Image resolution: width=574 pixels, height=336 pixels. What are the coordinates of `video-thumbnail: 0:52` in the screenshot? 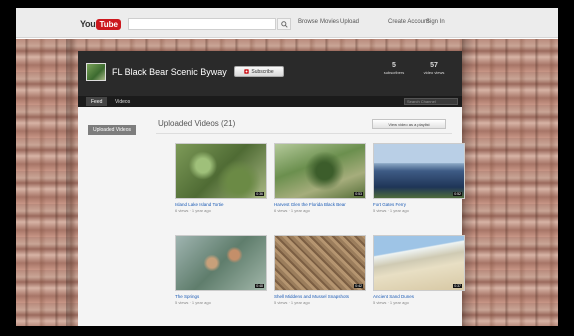 It's located at (419, 171).